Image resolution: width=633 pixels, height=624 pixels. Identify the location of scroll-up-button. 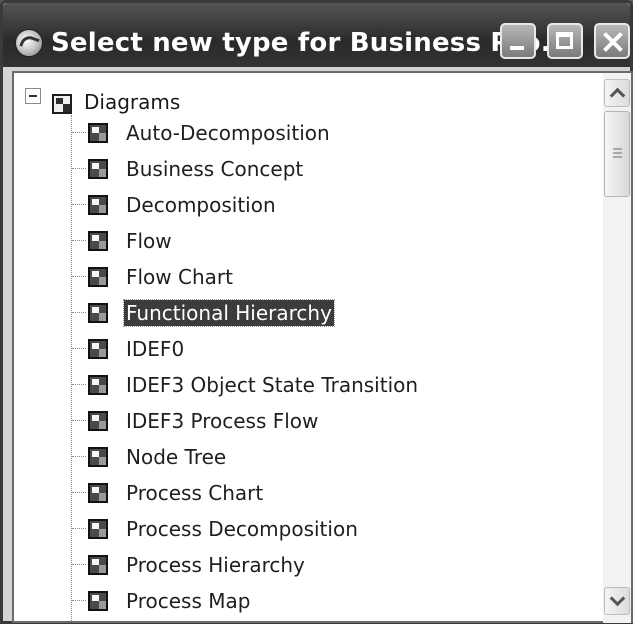
(617, 93).